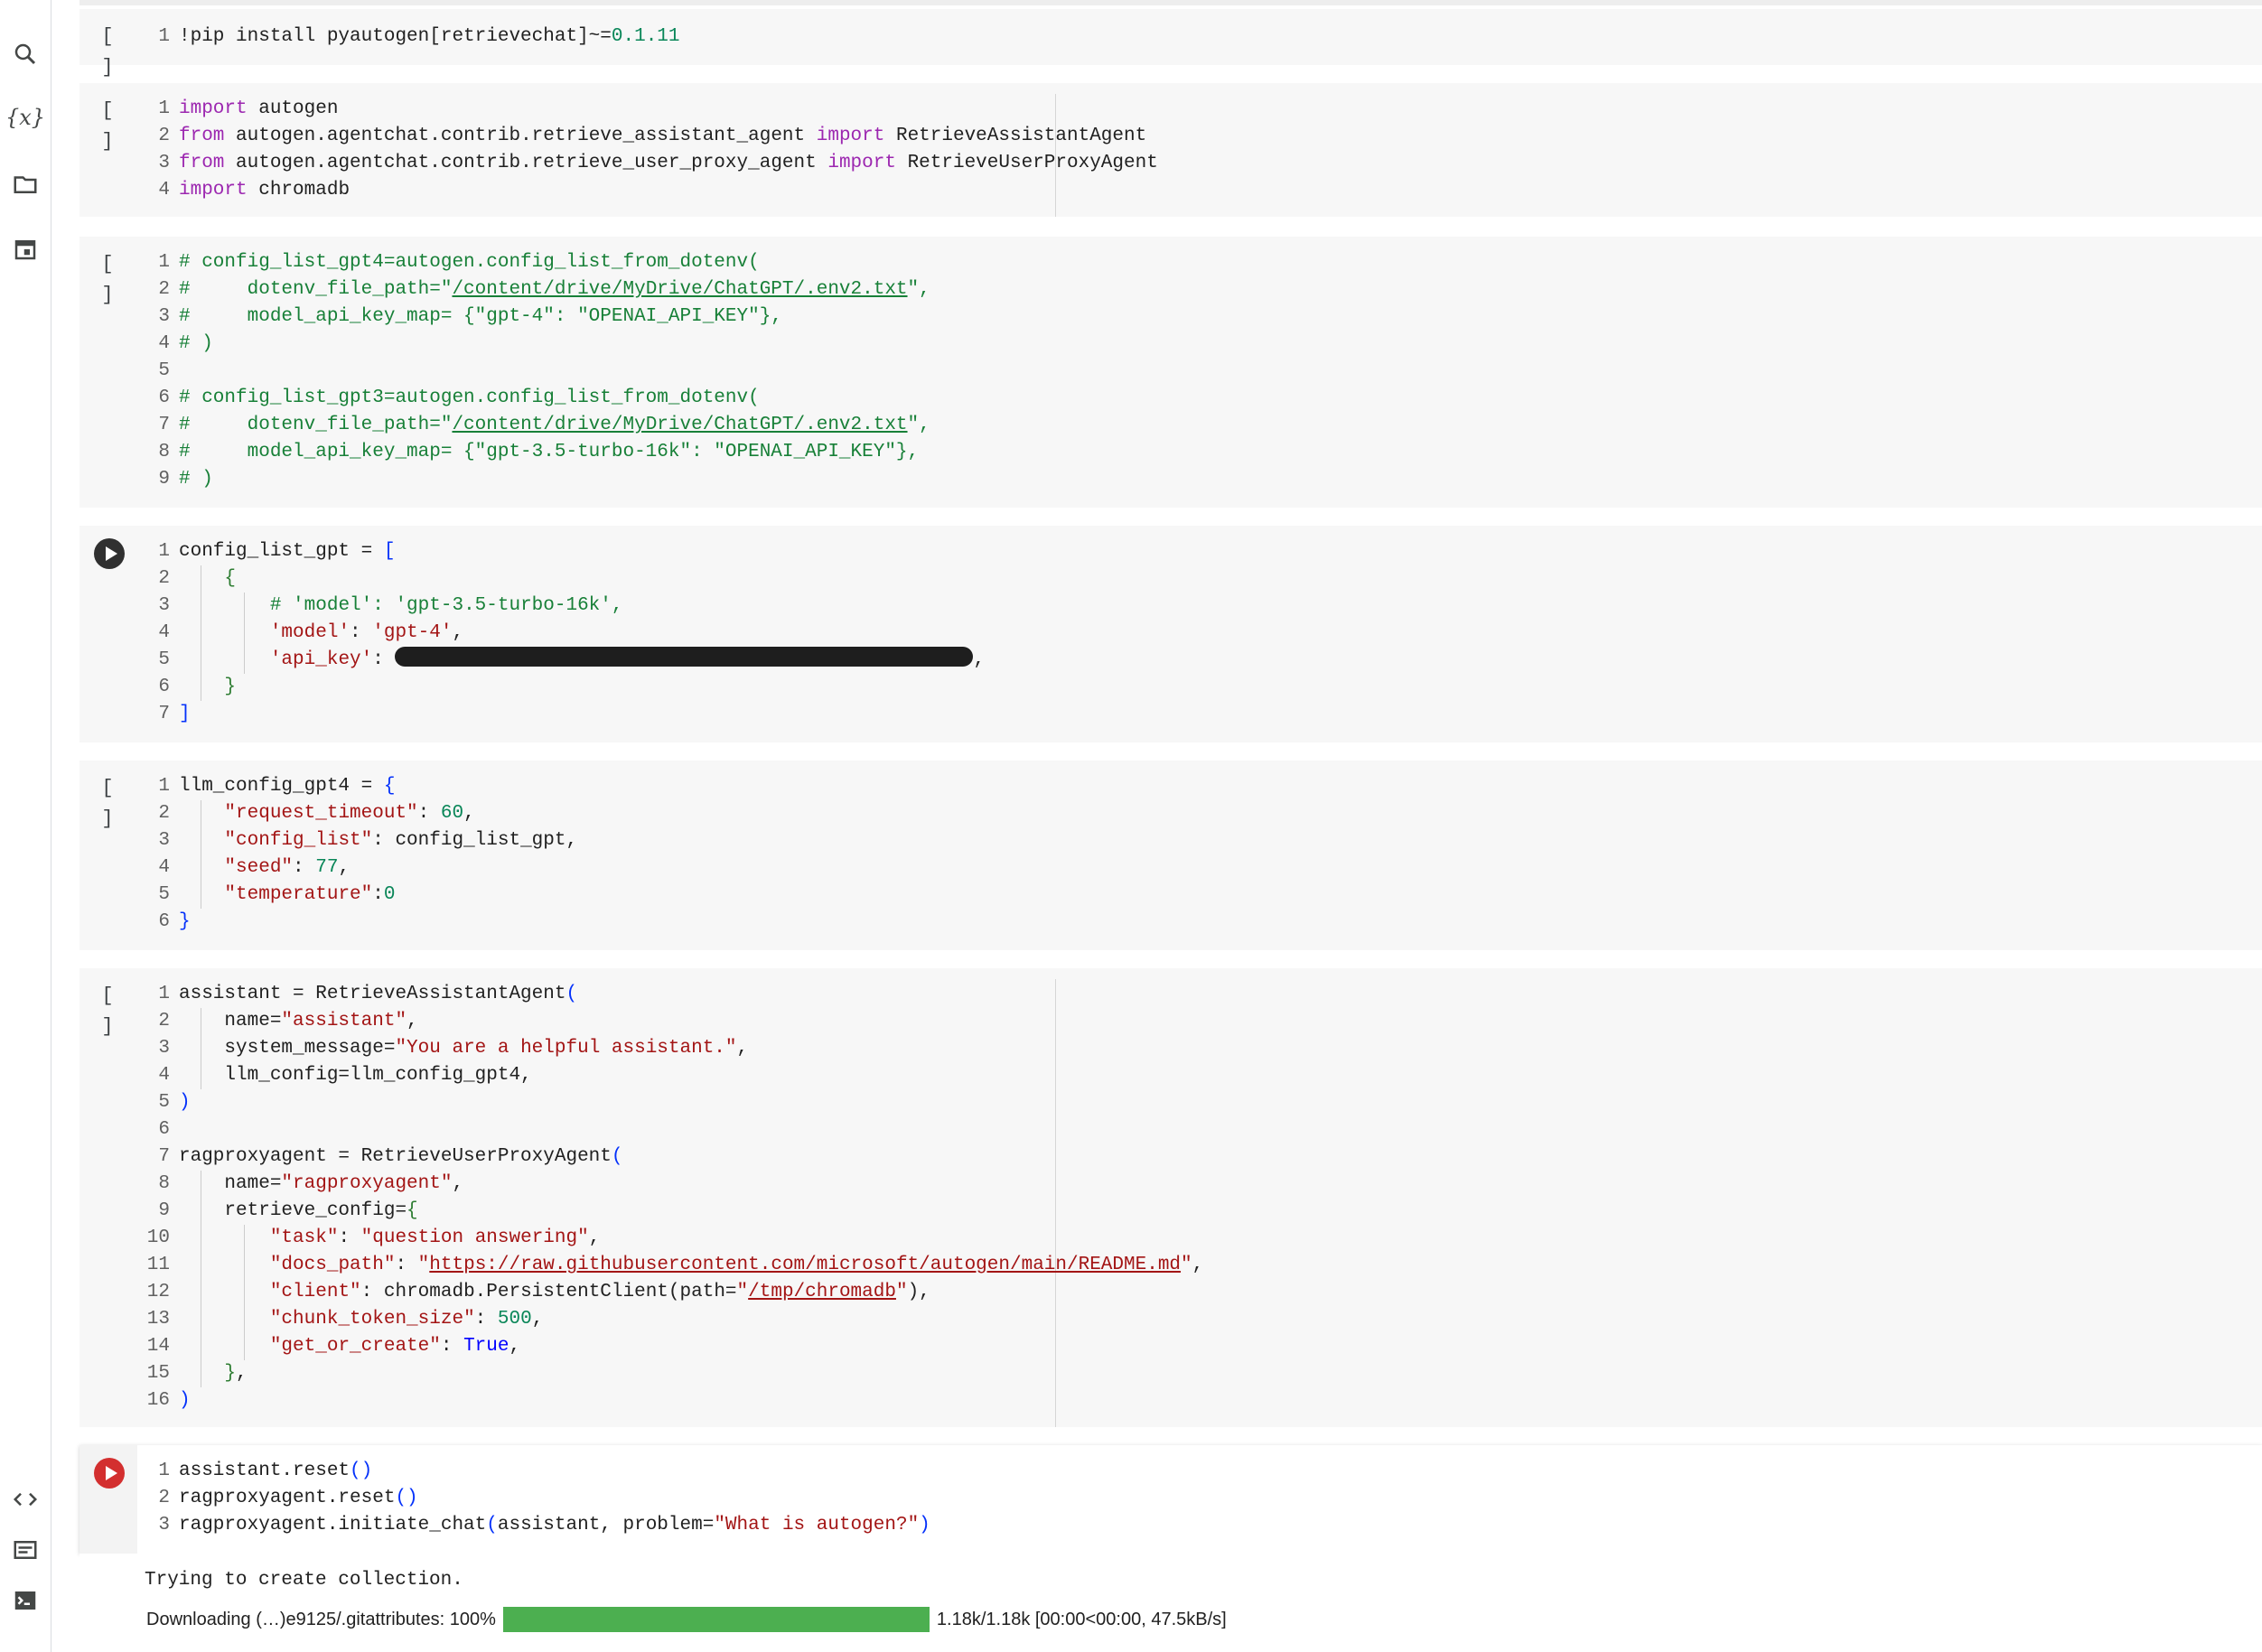  I want to click on code-line: 16), so click(670, 1400).